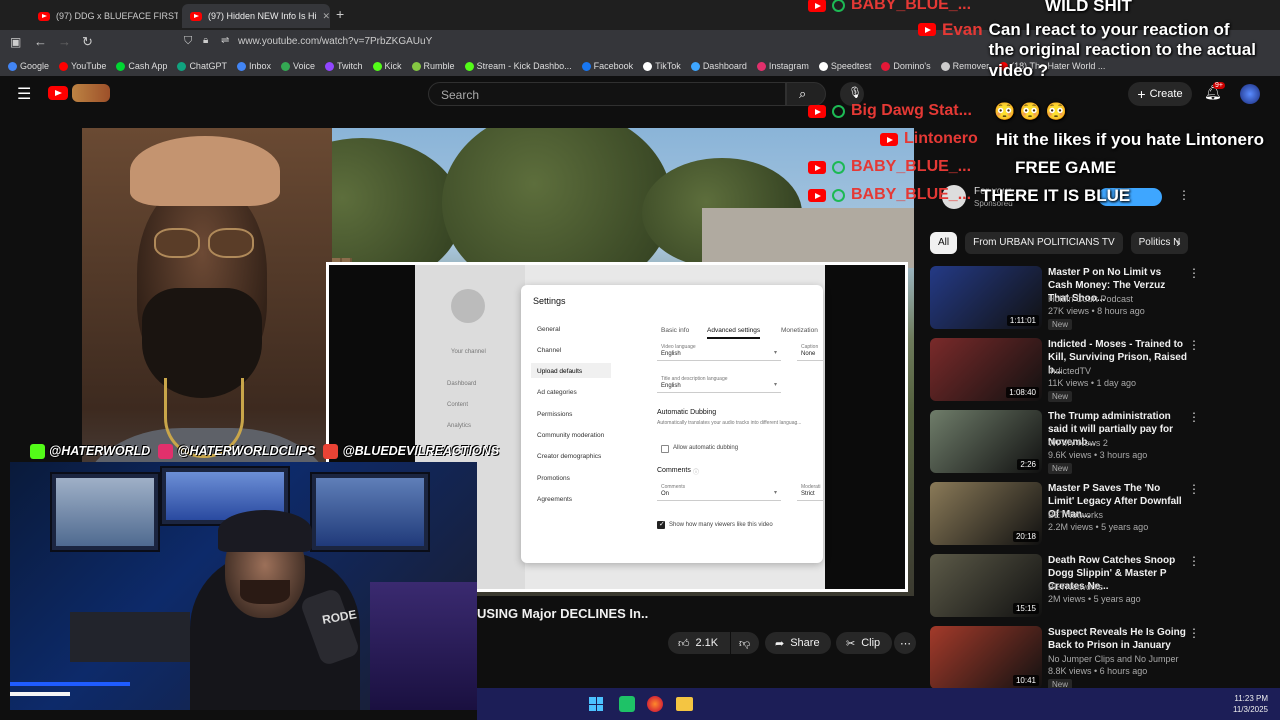  What do you see at coordinates (1090, 299) in the screenshot?
I see `channel-name: Holdin Court Podcast` at bounding box center [1090, 299].